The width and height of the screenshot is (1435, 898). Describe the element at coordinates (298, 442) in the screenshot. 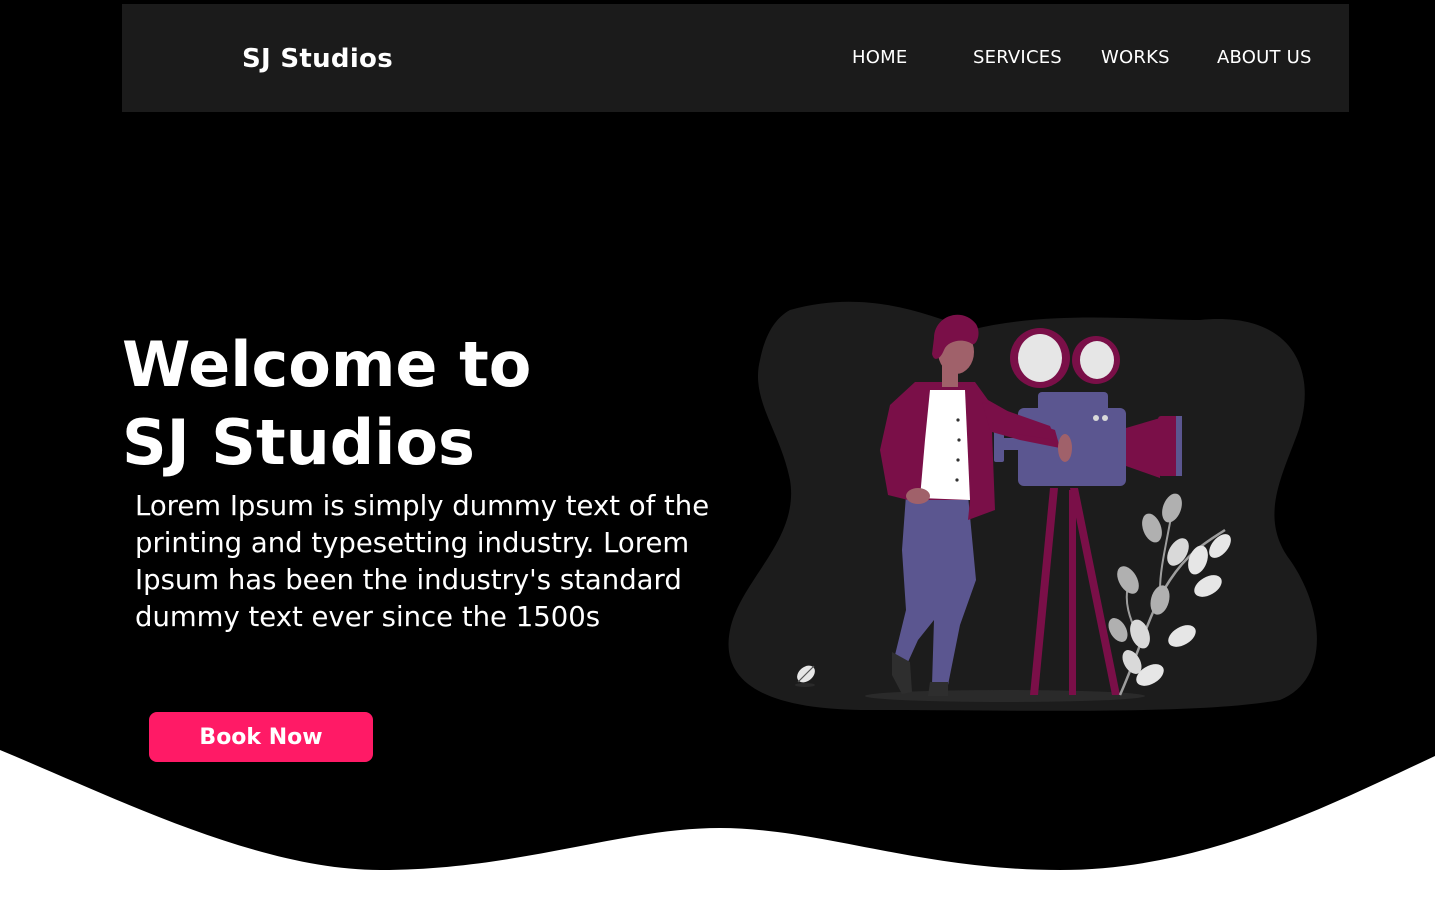

I see `hero-title-line-2: SJ Studios` at that location.